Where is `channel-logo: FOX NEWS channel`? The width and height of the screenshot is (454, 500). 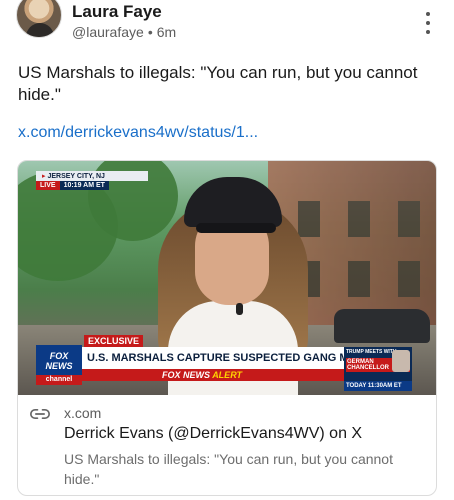 channel-logo: FOX NEWS channel is located at coordinates (59, 365).